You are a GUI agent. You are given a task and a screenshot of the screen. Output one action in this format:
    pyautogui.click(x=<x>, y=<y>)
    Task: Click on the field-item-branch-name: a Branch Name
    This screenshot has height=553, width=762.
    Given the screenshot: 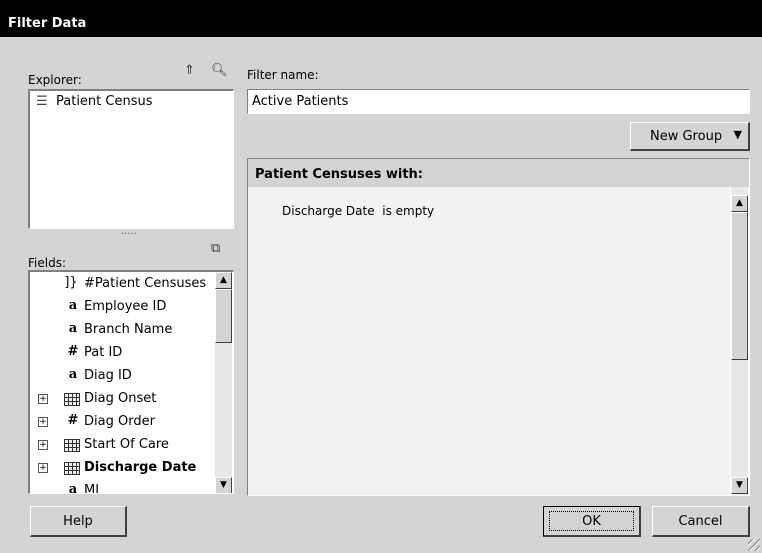 What is the action you would take?
    pyautogui.click(x=122, y=331)
    